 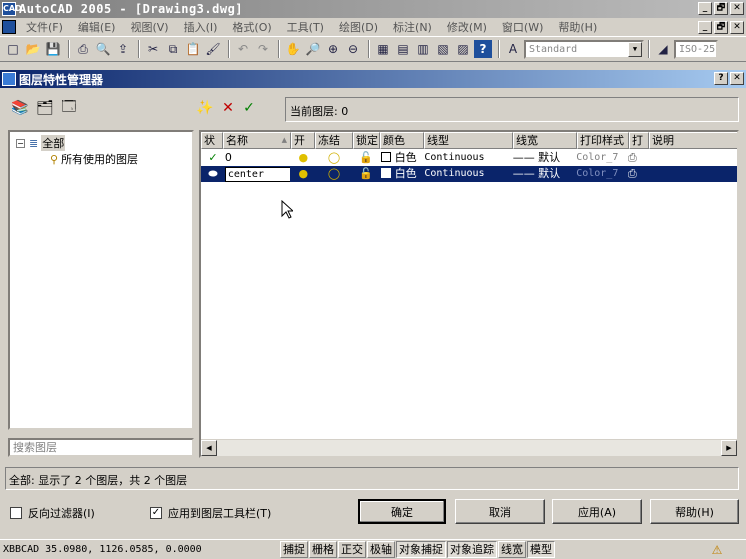 What do you see at coordinates (403, 49) in the screenshot?
I see `design-center-icon: ▤` at bounding box center [403, 49].